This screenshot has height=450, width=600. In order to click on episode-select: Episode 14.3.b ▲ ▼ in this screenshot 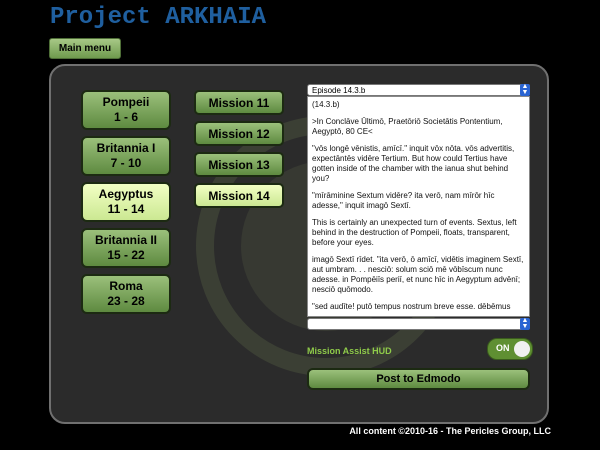, I will do `click(418, 89)`.